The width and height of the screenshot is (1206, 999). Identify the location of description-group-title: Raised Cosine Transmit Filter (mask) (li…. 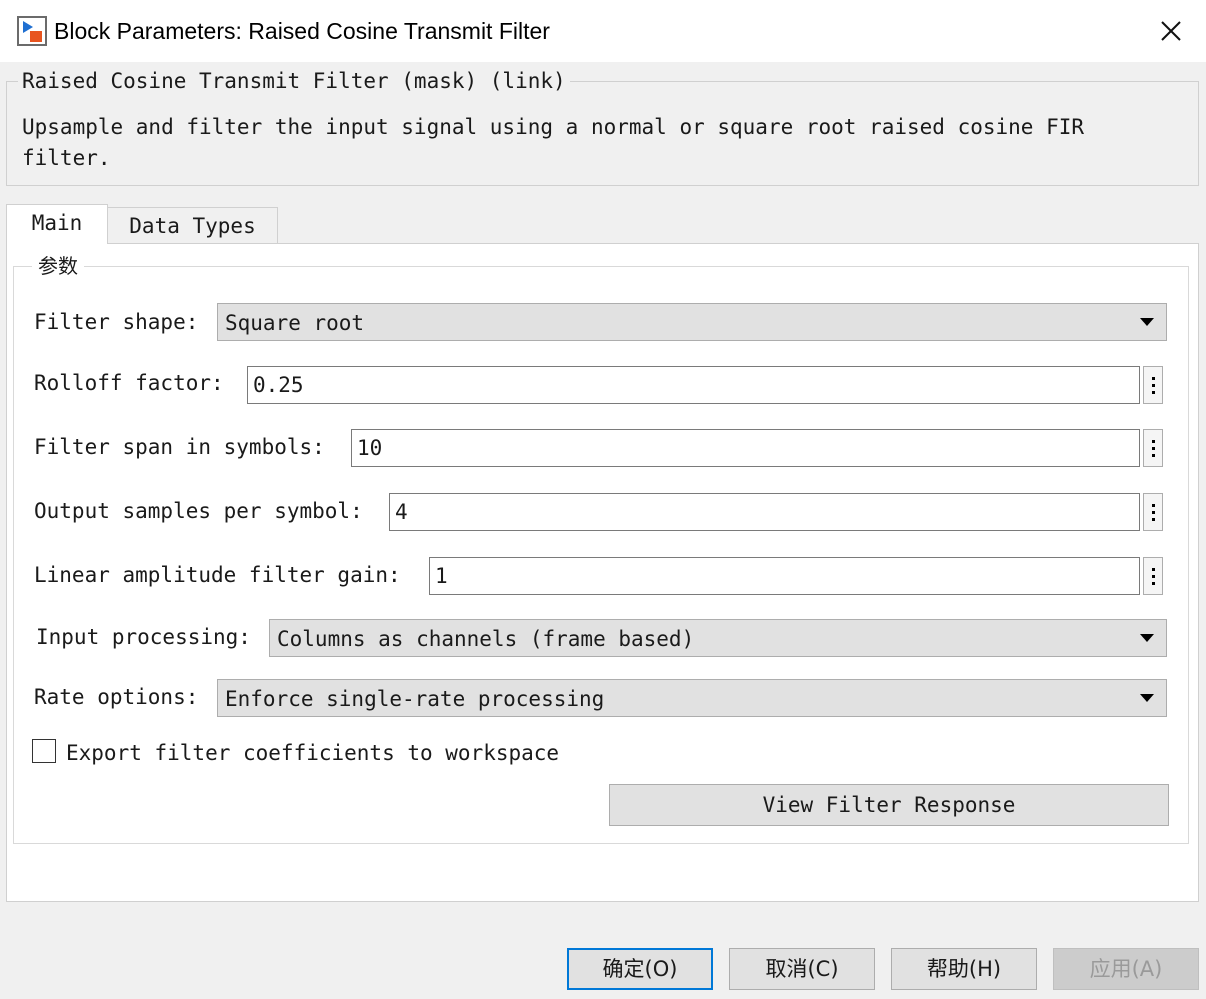
(294, 81).